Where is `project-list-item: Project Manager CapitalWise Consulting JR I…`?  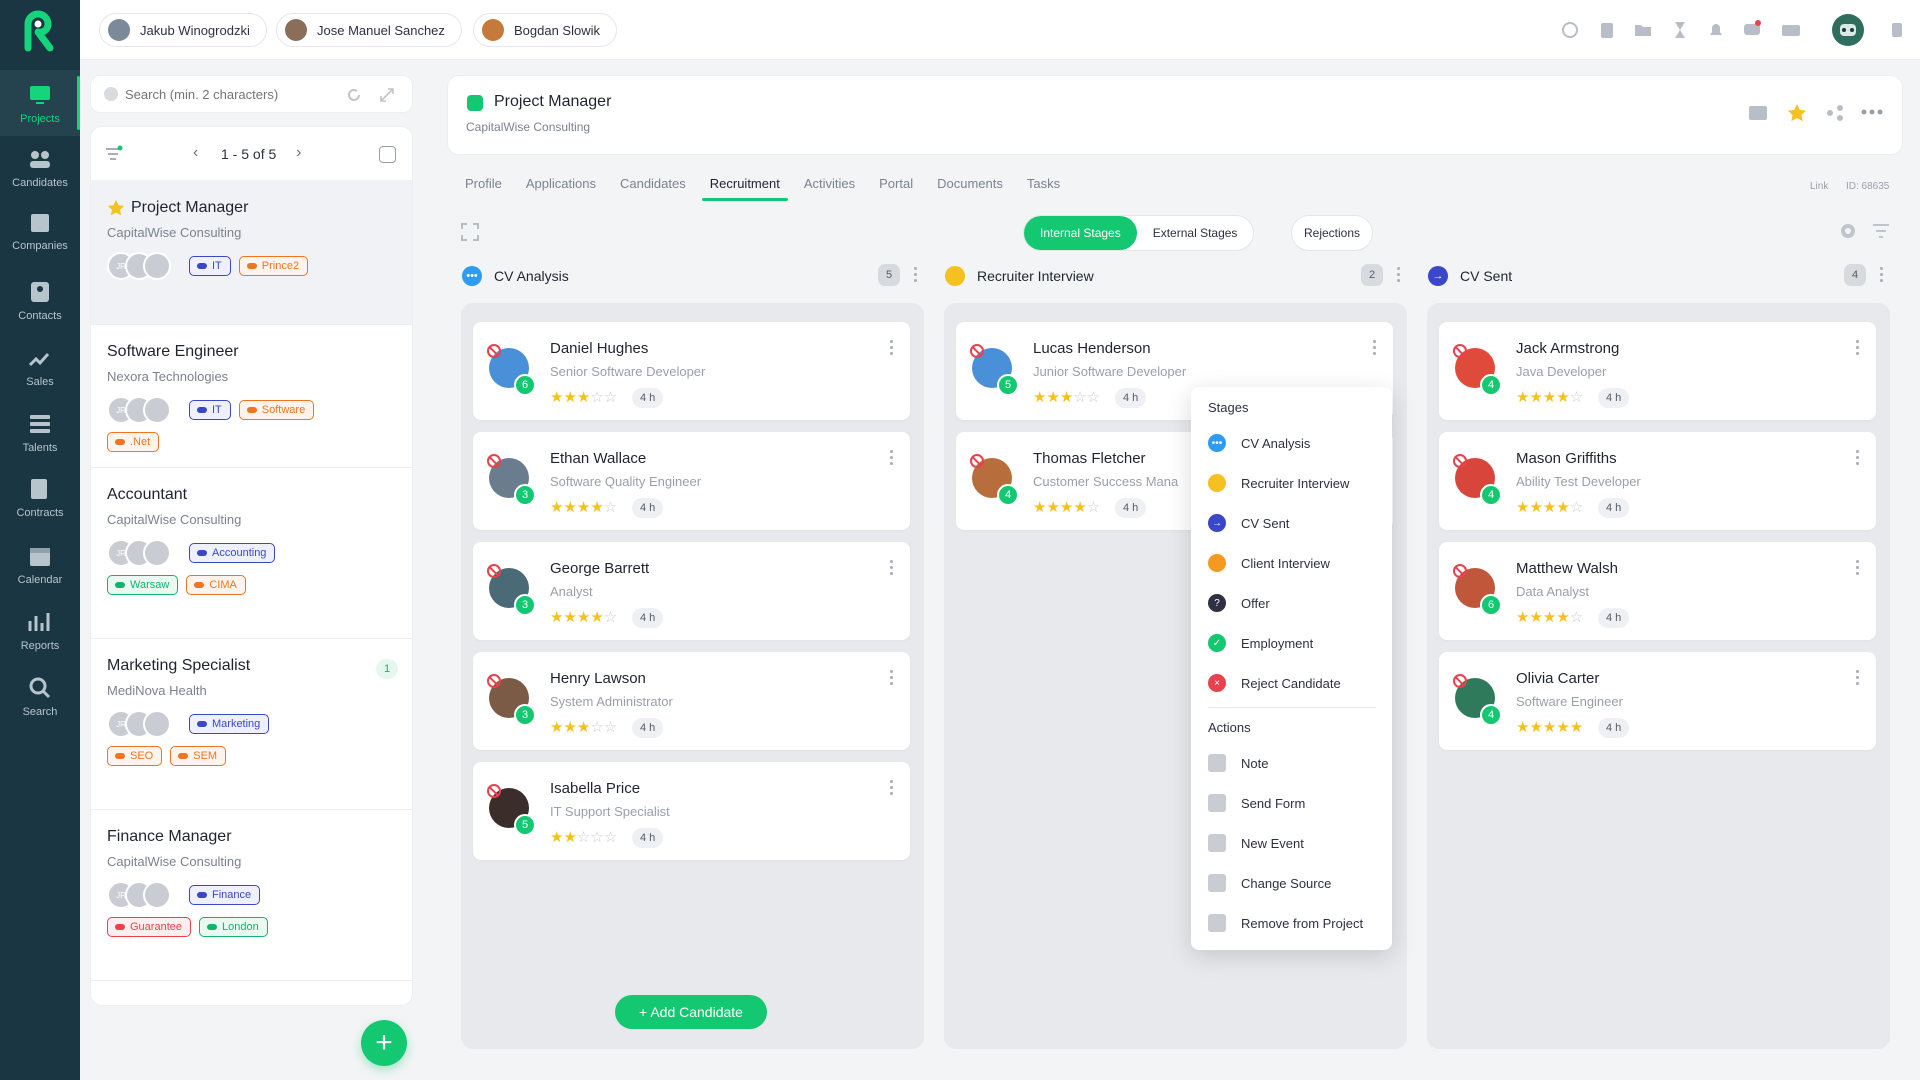
project-list-item: Project Manager CapitalWise Consulting JR I… is located at coordinates (251, 253).